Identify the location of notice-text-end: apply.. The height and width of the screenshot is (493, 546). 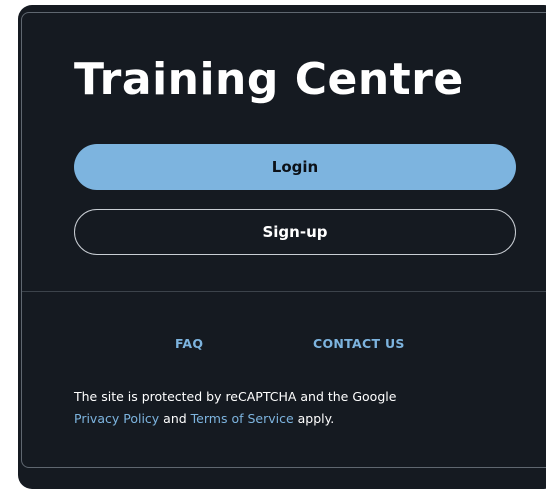
(314, 418).